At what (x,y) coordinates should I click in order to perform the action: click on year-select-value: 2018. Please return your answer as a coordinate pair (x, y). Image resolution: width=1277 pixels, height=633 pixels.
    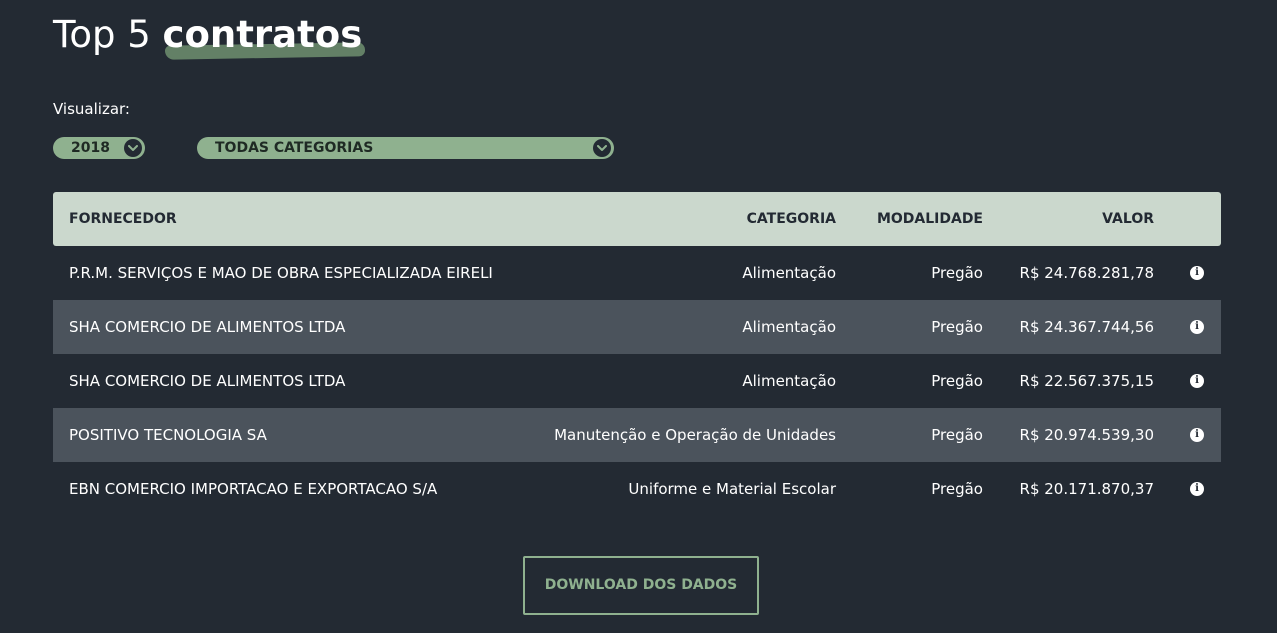
    Looking at the image, I should click on (90, 148).